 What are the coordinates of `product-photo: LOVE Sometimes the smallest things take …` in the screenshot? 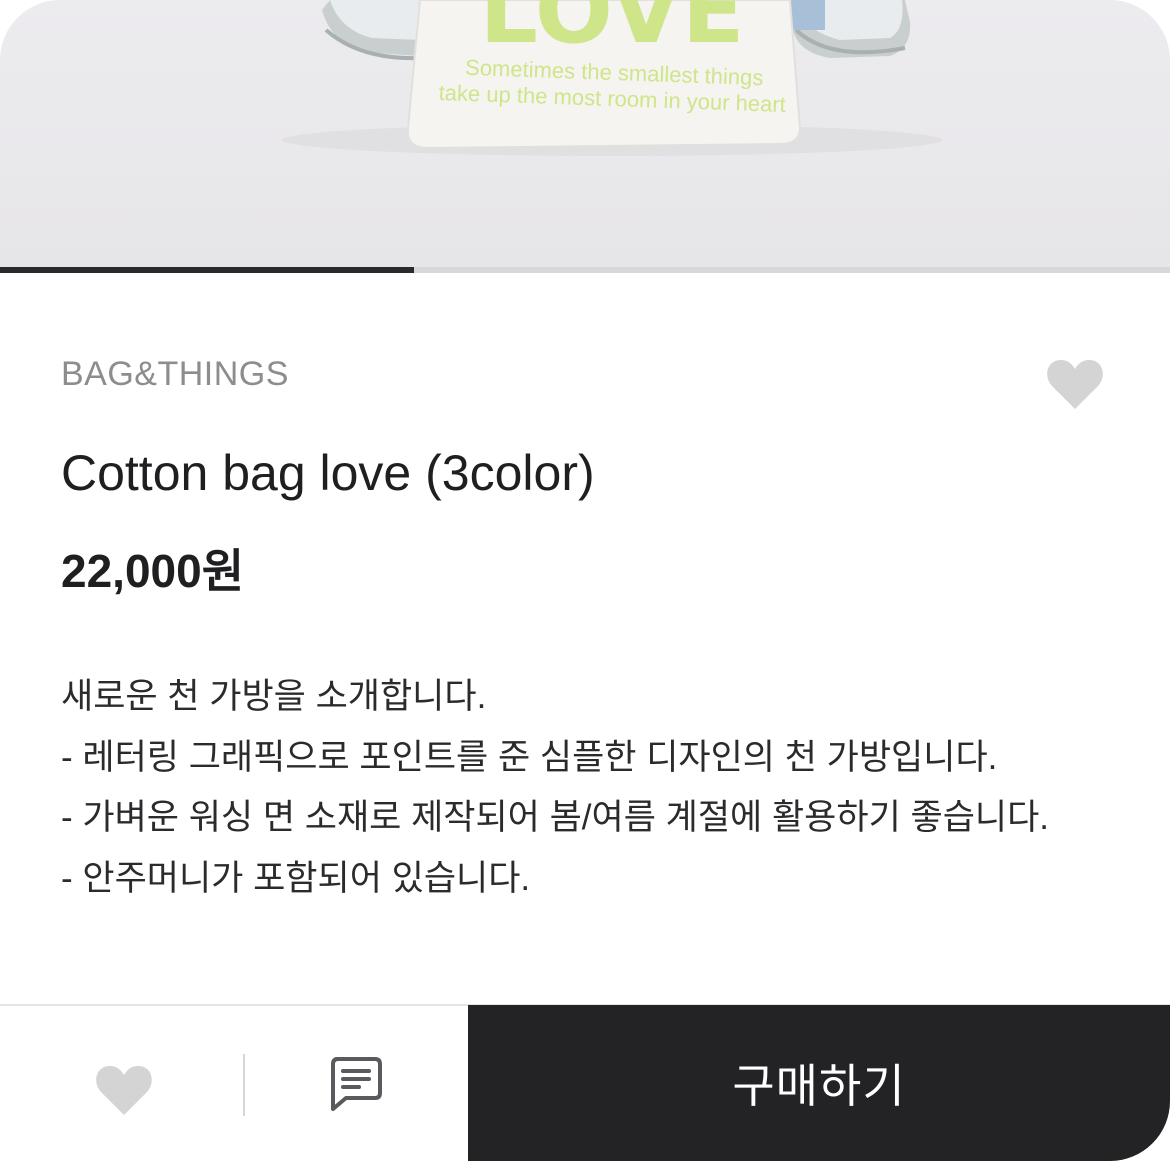 It's located at (612, 78).